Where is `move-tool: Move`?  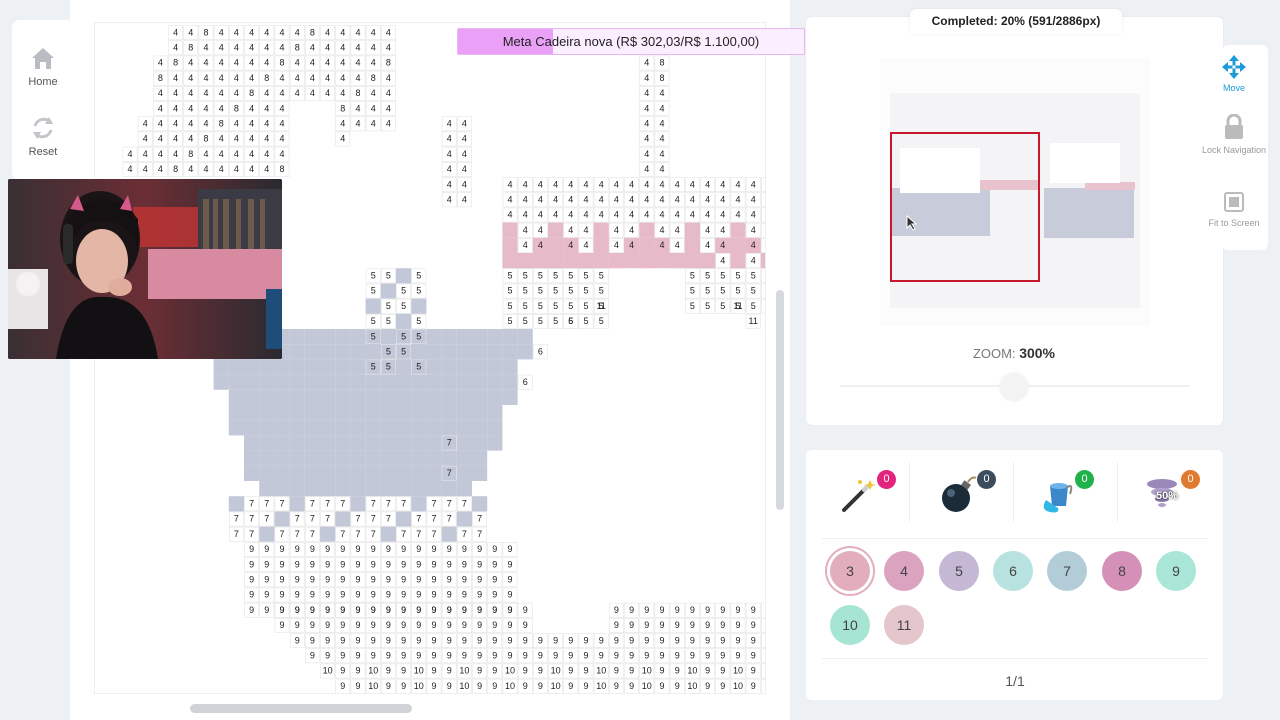 move-tool: Move is located at coordinates (1234, 73).